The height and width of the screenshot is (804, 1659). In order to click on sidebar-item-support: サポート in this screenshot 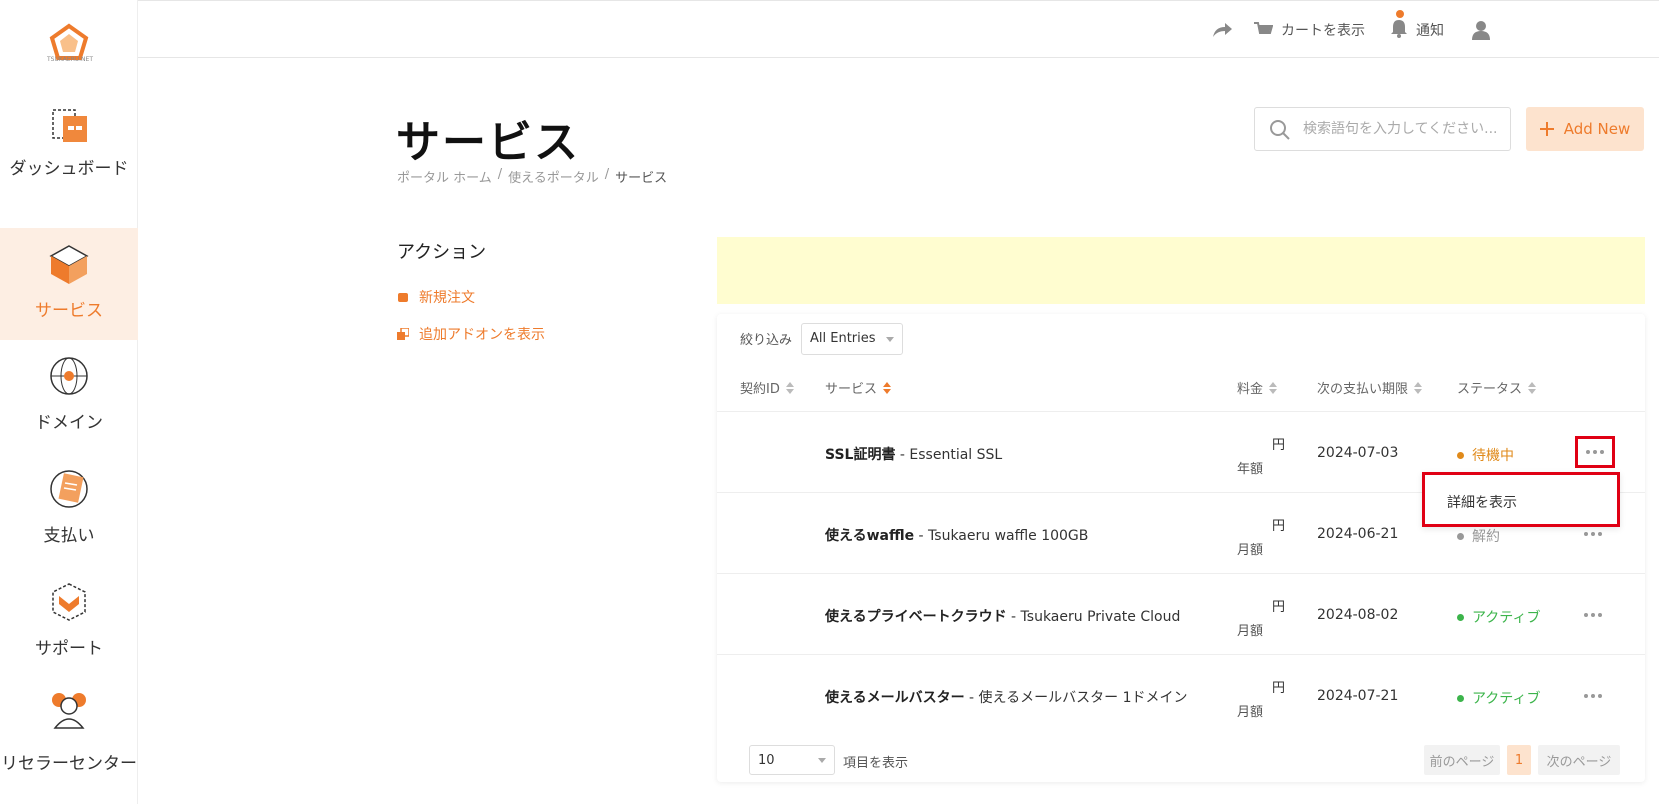, I will do `click(69, 622)`.